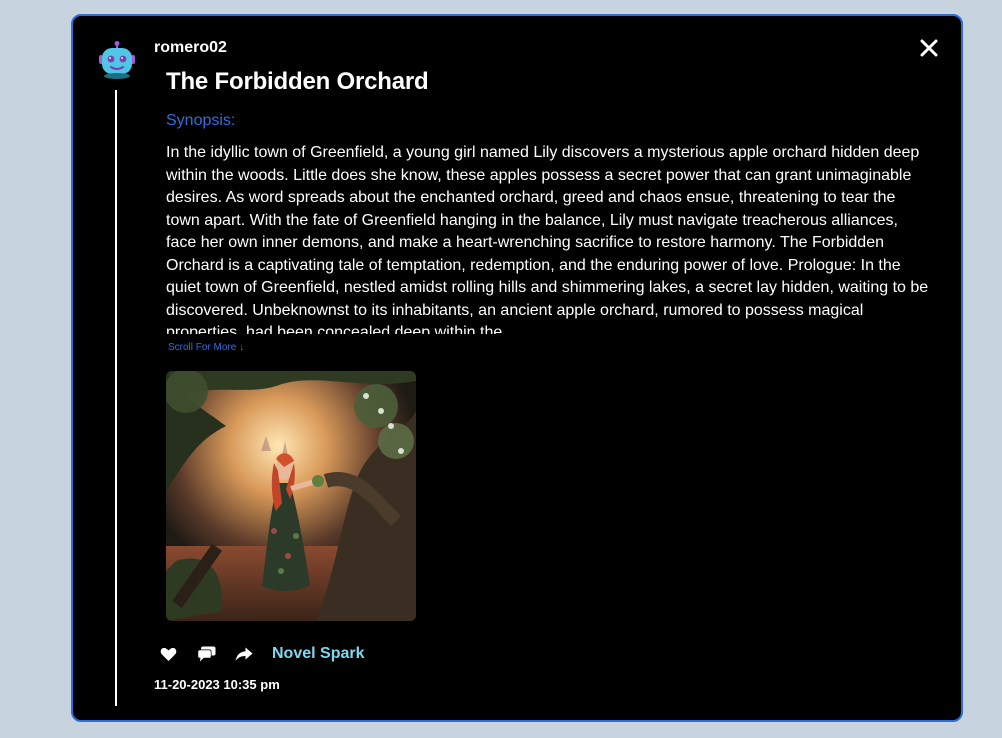 This screenshot has width=1002, height=738. I want to click on share-button, so click(244, 654).